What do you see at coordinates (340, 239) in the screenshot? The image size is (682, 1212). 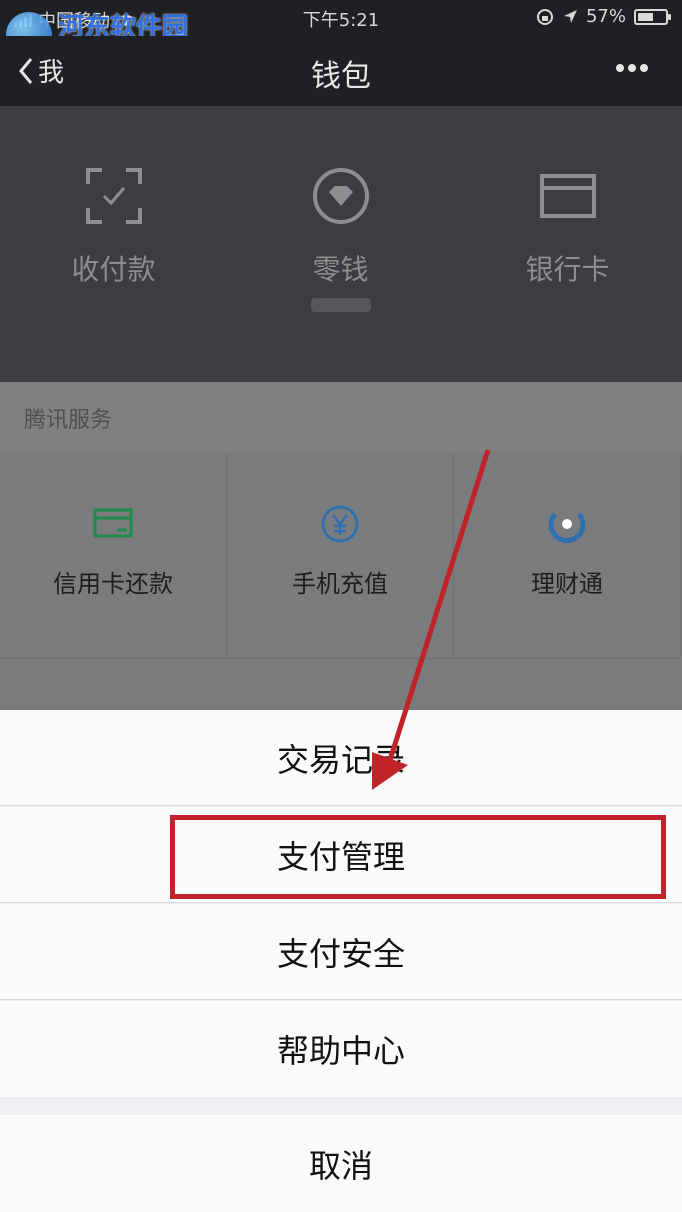 I see `wallet-item-change: 零钱` at bounding box center [340, 239].